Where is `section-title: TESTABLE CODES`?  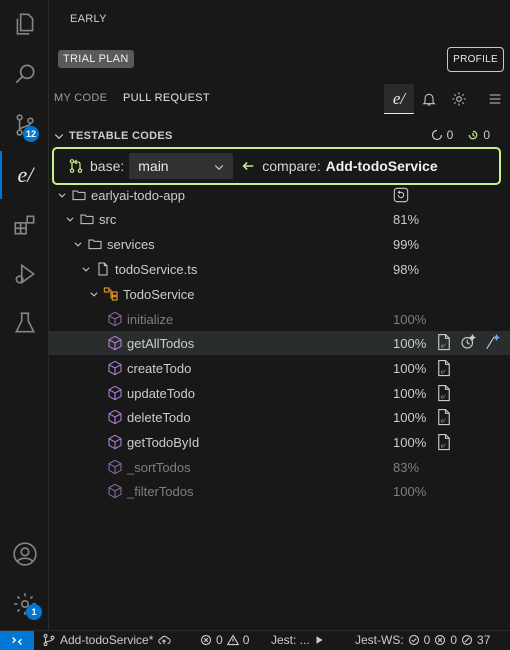
section-title: TESTABLE CODES is located at coordinates (121, 136).